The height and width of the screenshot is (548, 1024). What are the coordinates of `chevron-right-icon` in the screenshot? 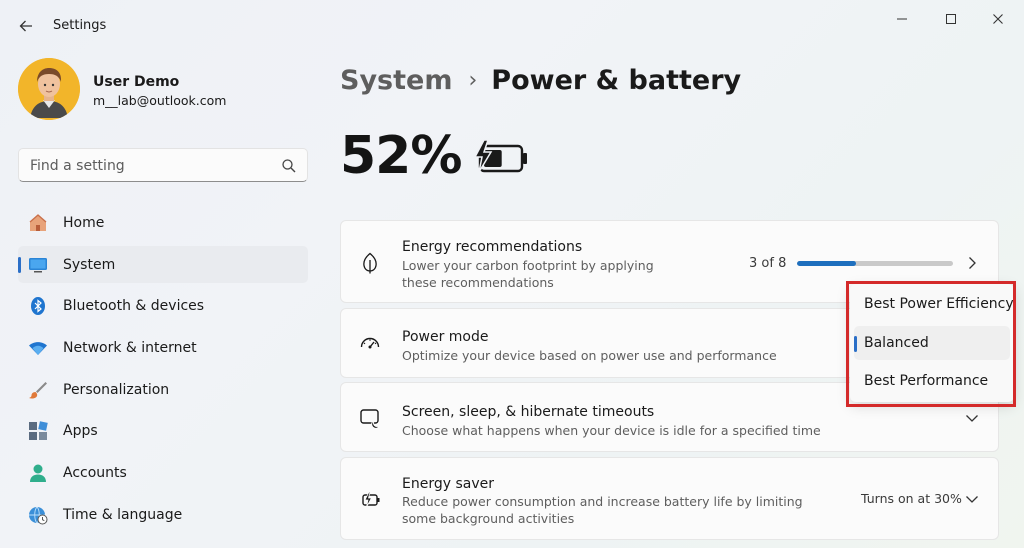 It's located at (972, 263).